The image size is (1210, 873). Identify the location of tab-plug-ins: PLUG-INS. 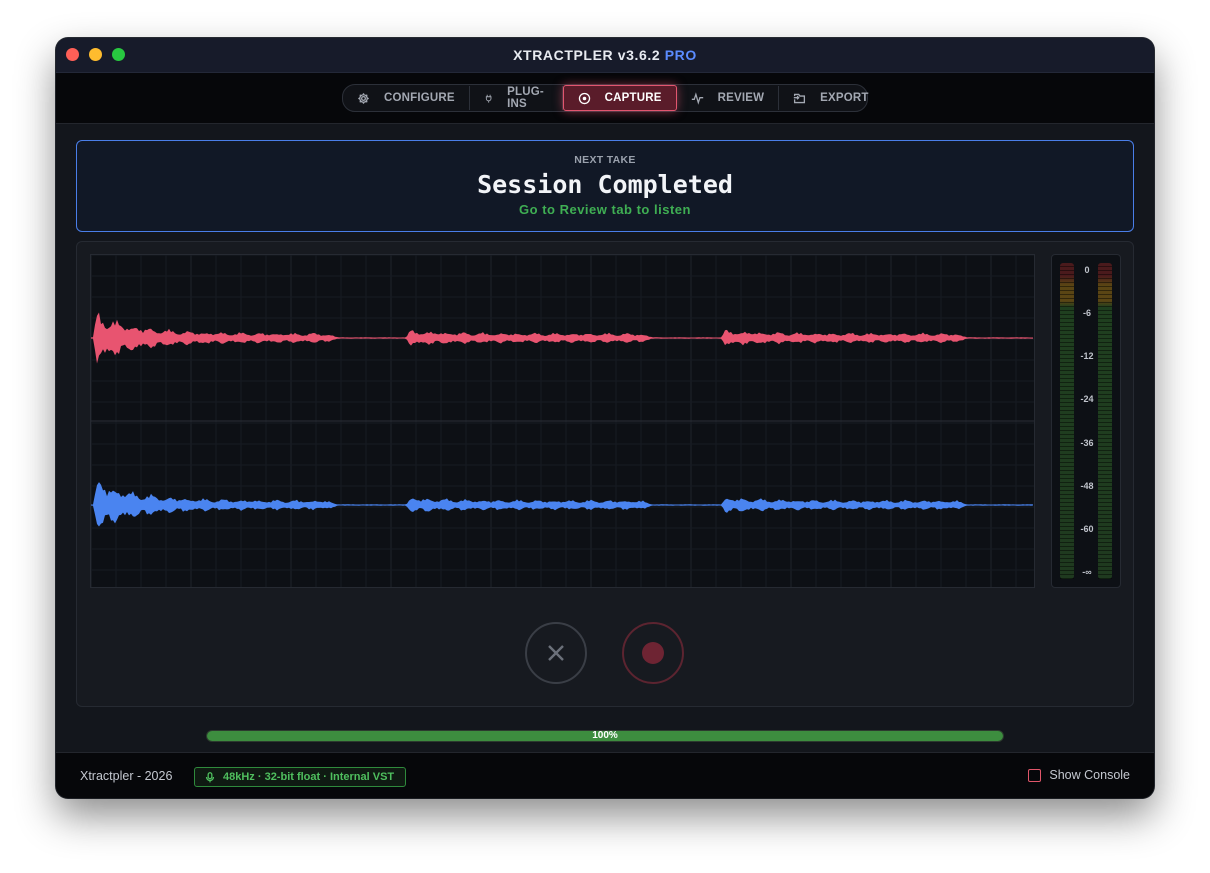
(516, 98).